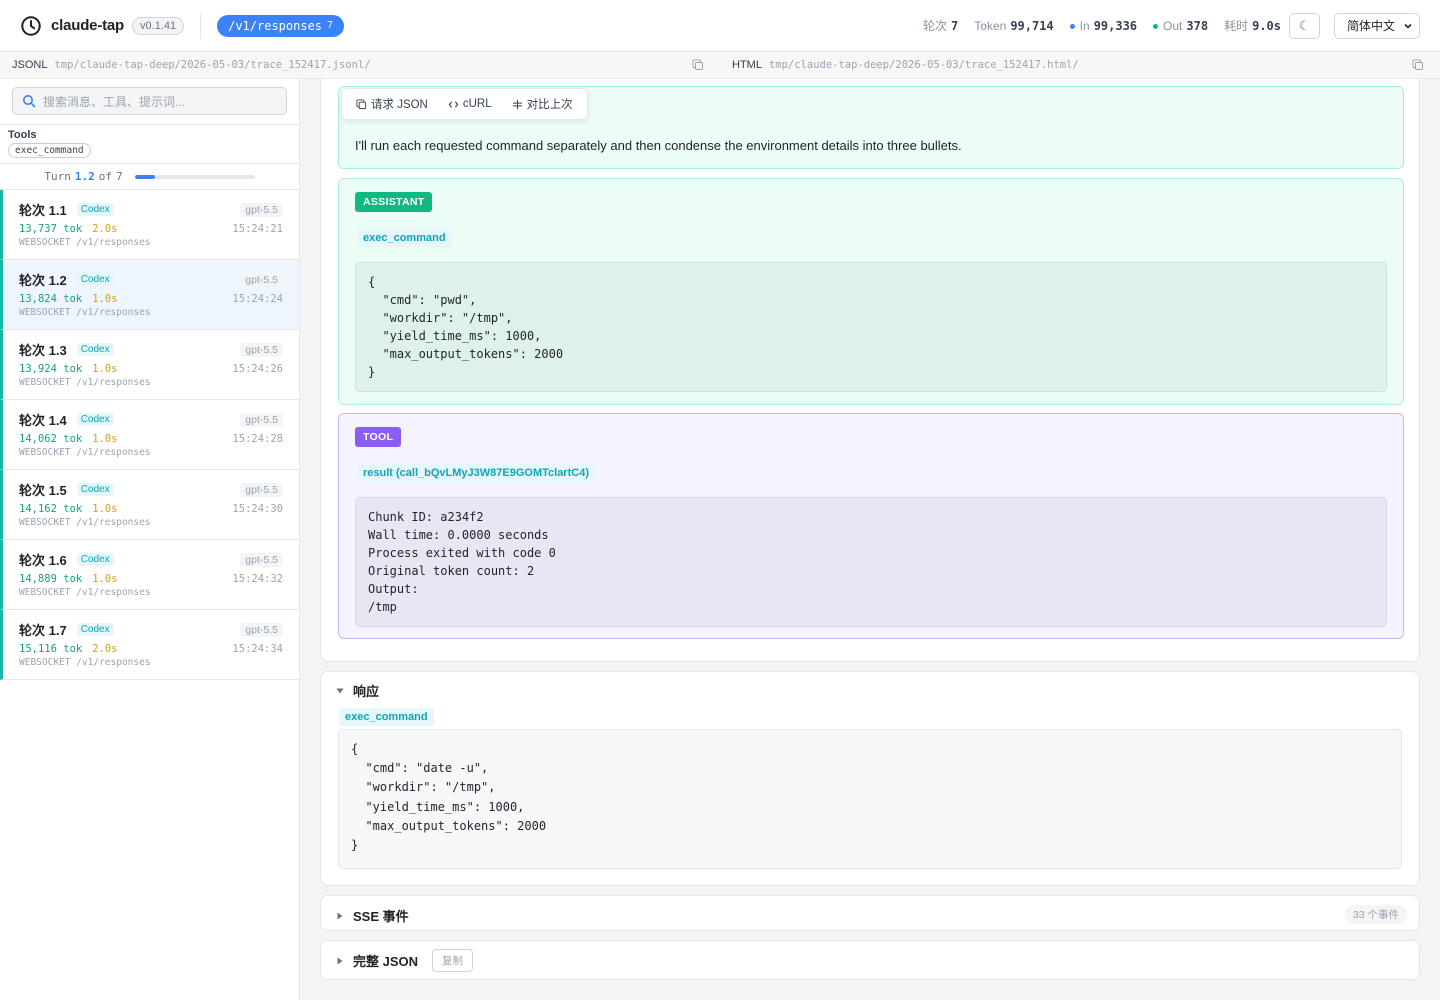  Describe the element at coordinates (870, 913) in the screenshot. I see `sse-events-card: SSE 事件 33 个事件` at that location.